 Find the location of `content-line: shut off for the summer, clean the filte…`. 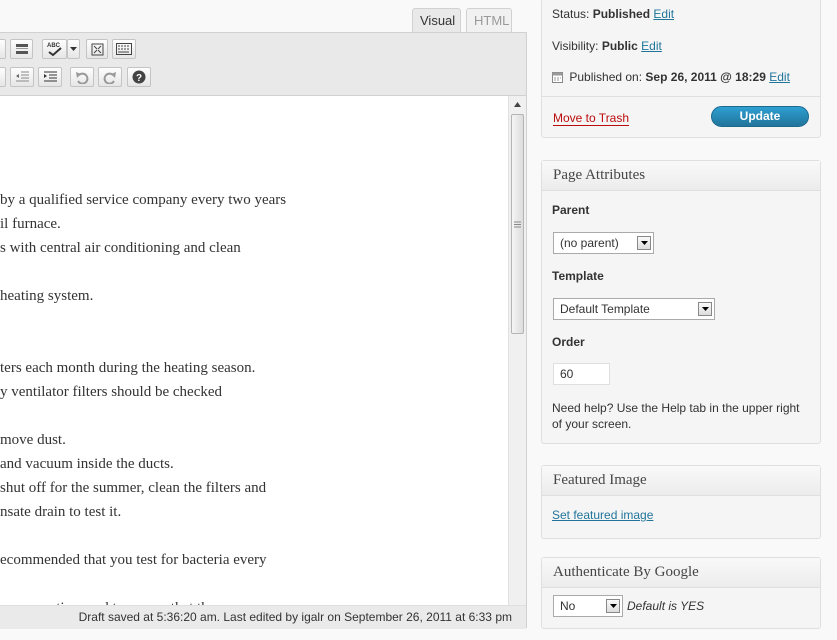

content-line: shut off for the summer, clean the filte… is located at coordinates (133, 488).